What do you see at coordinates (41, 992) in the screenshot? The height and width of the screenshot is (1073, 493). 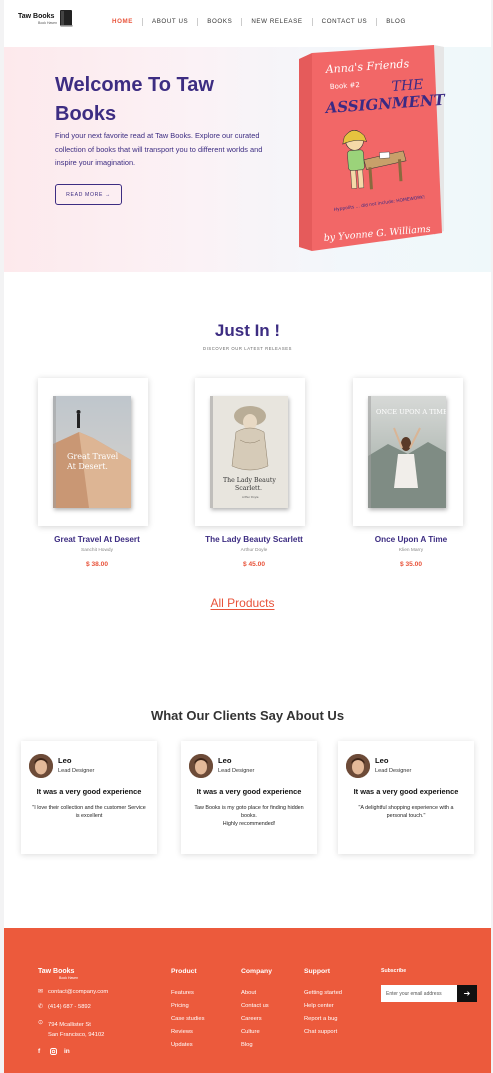 I see `mail-icon: ✉` at bounding box center [41, 992].